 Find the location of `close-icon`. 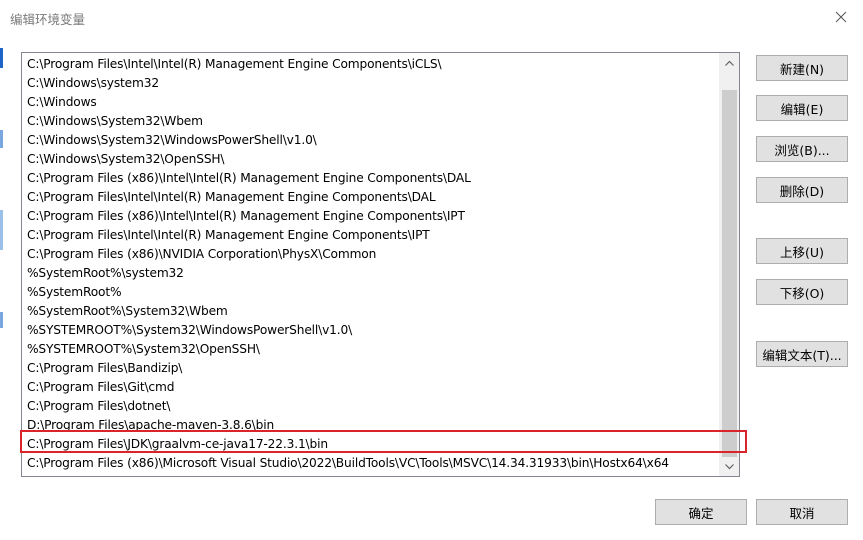

close-icon is located at coordinates (841, 17).